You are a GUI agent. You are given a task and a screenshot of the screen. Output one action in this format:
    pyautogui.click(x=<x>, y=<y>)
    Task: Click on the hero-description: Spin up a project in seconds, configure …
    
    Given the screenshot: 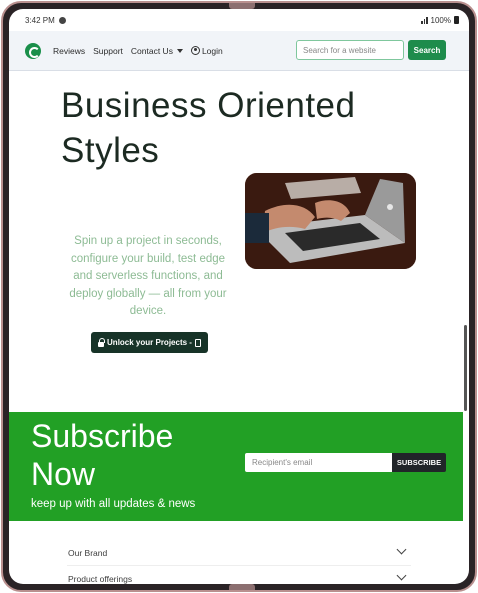 What is the action you would take?
    pyautogui.click(x=148, y=276)
    